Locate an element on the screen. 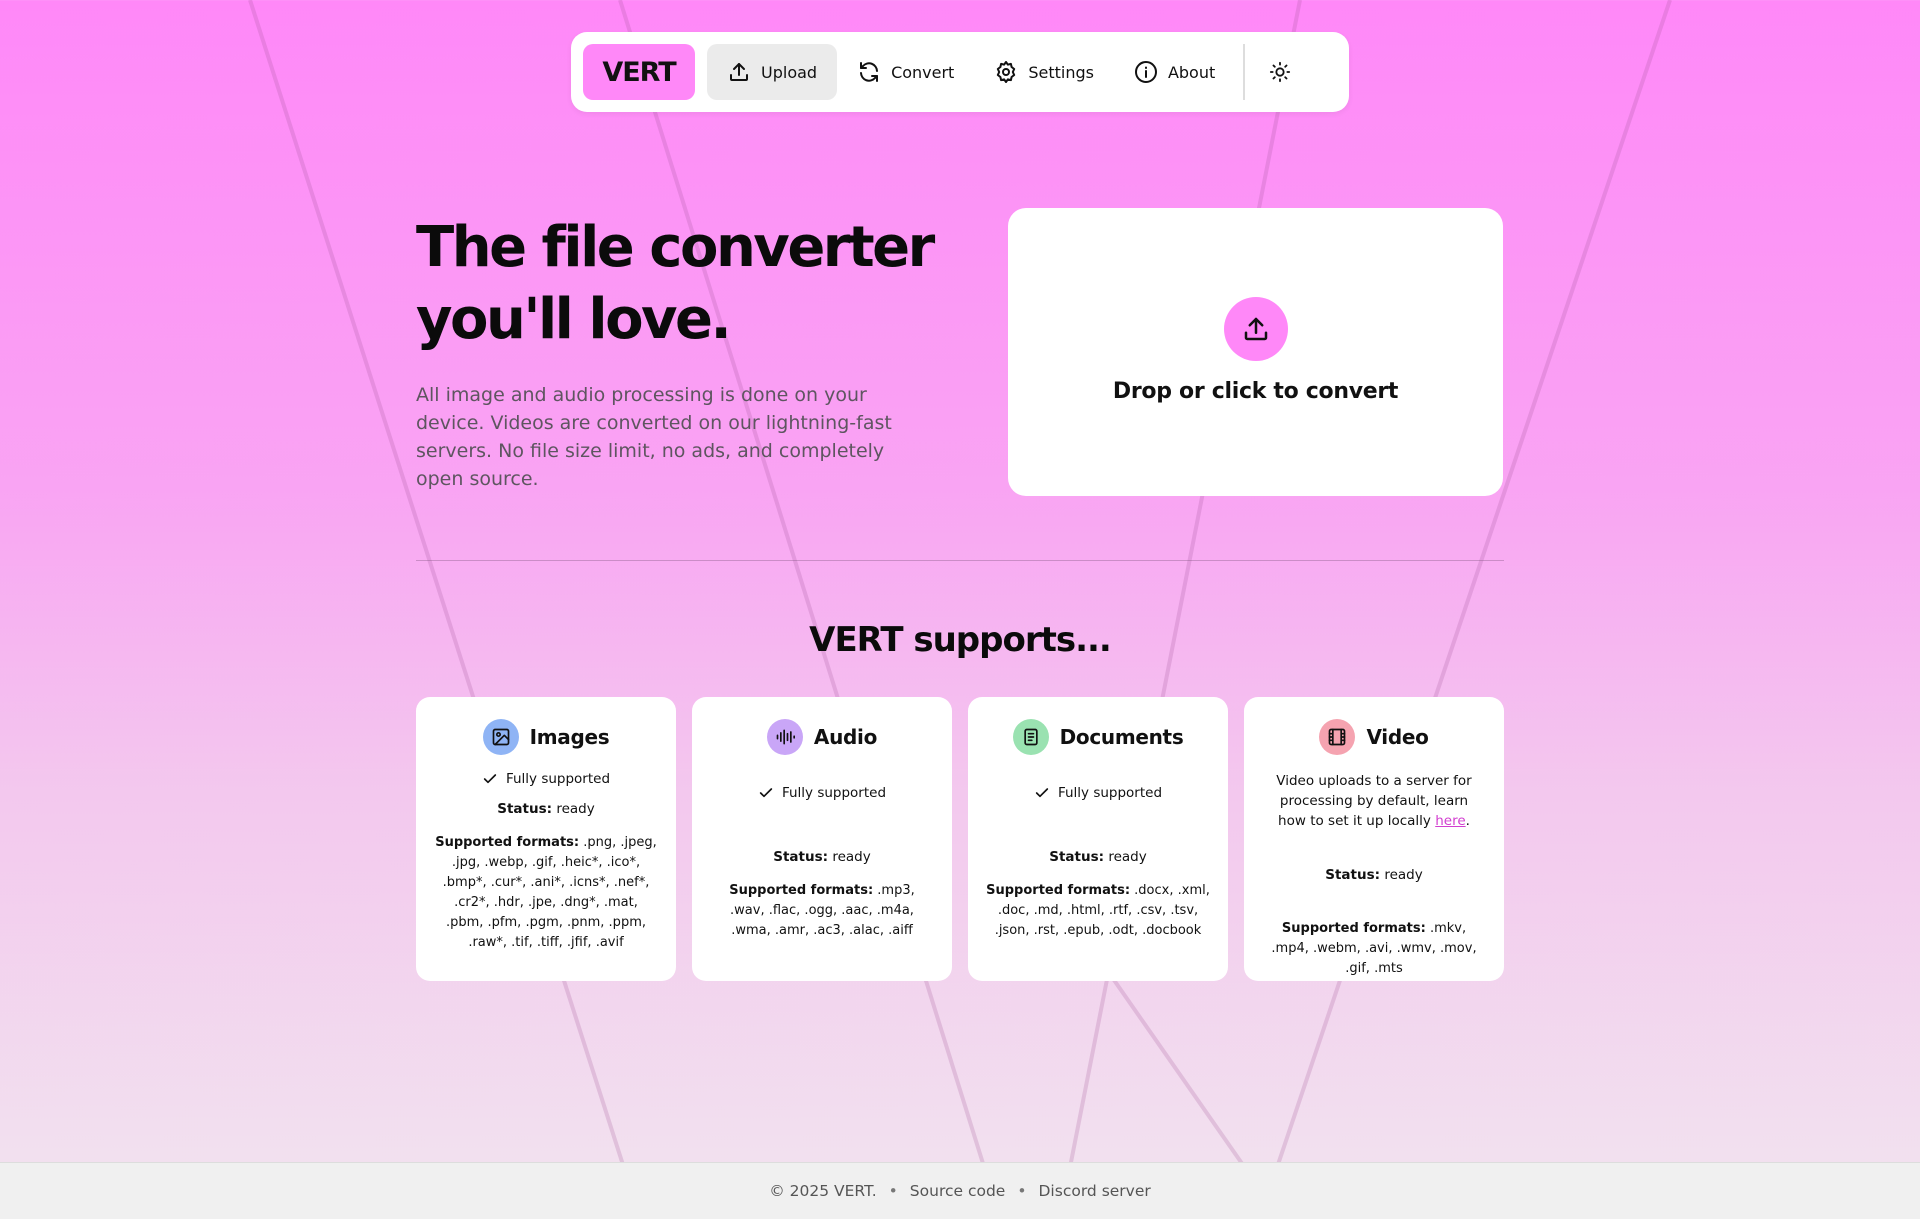 The image size is (1920, 1219). card-header: Audio is located at coordinates (822, 737).